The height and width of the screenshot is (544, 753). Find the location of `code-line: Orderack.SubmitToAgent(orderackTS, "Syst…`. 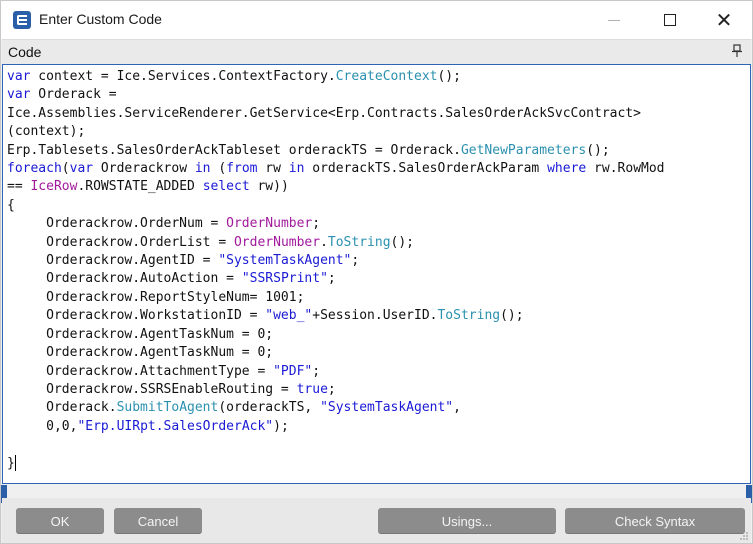

code-line: Orderack.SubmitToAgent(orderackTS, "Syst… is located at coordinates (234, 408).